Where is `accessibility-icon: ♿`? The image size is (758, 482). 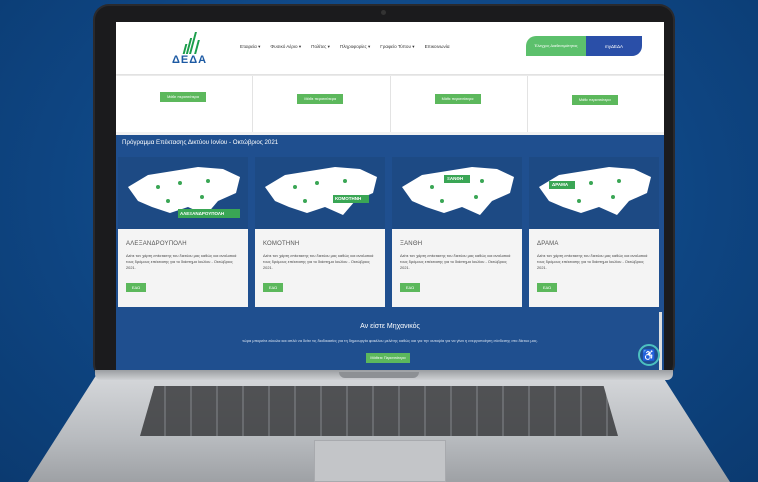
accessibility-icon: ♿ is located at coordinates (649, 355).